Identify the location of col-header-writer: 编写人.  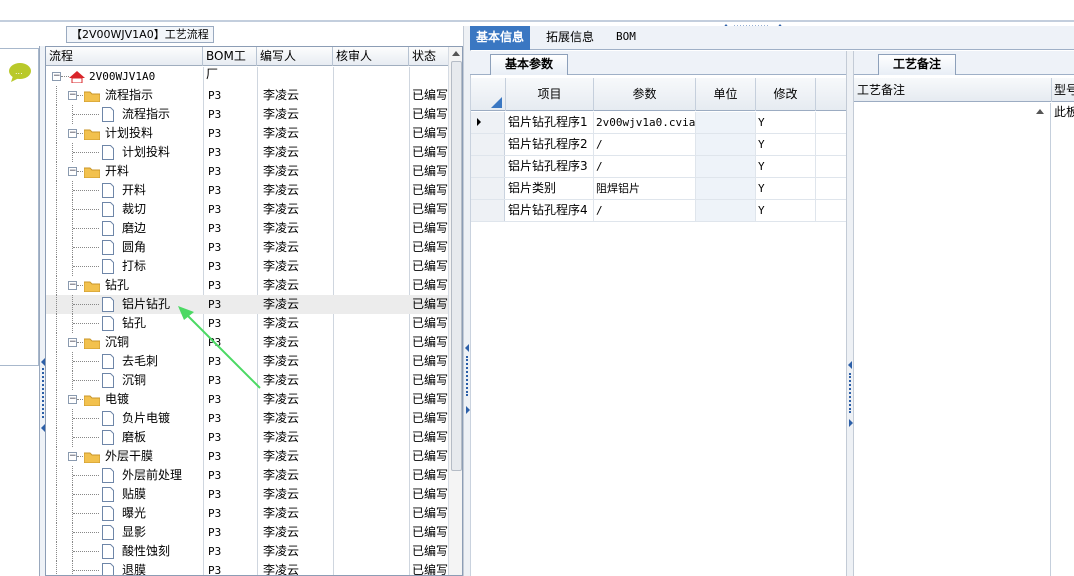
(295, 56).